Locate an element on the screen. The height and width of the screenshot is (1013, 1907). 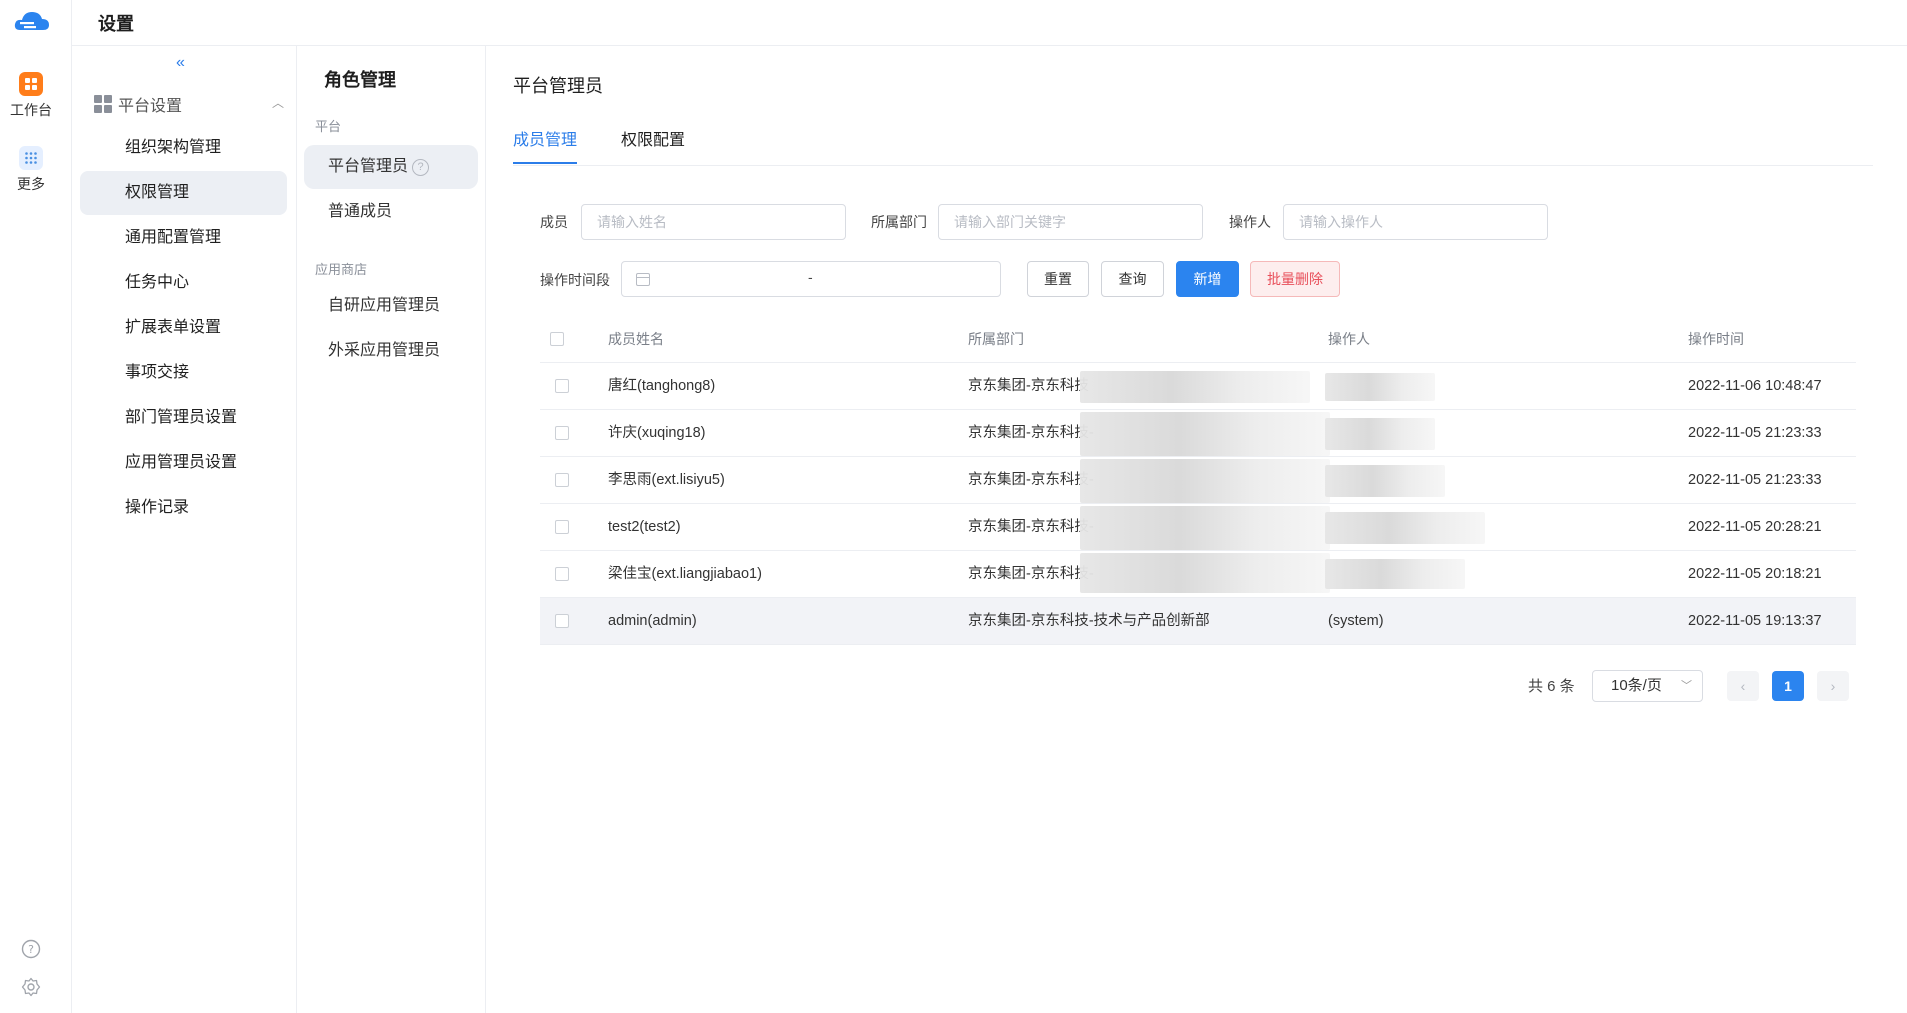
sidebar-item-general-config: 通用配置管理 is located at coordinates (183, 238).